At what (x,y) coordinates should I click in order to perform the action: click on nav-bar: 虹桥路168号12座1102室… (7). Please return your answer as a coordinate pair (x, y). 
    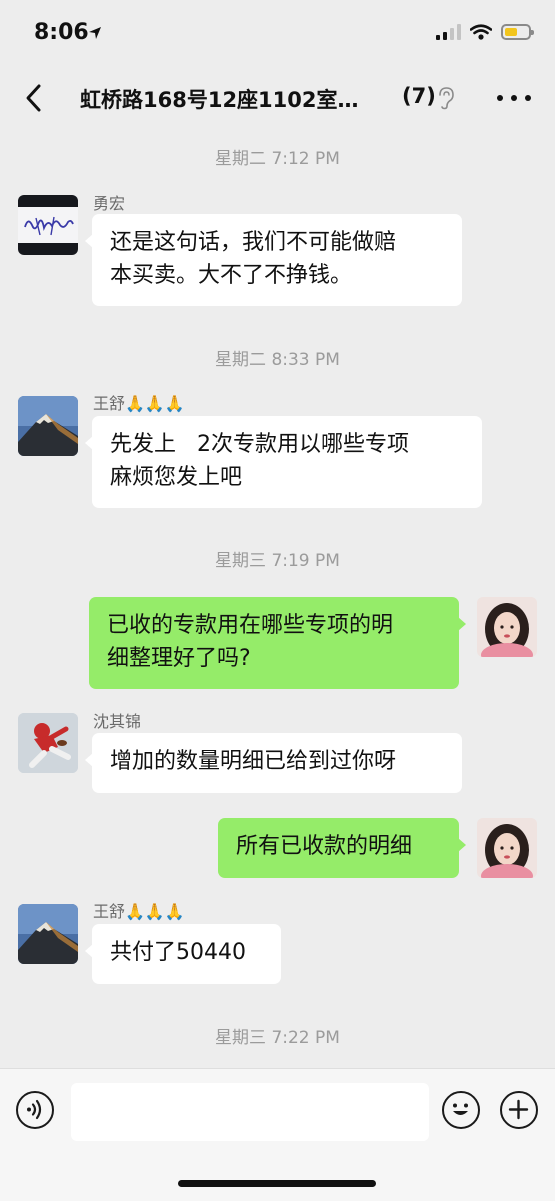
    Looking at the image, I should click on (277, 98).